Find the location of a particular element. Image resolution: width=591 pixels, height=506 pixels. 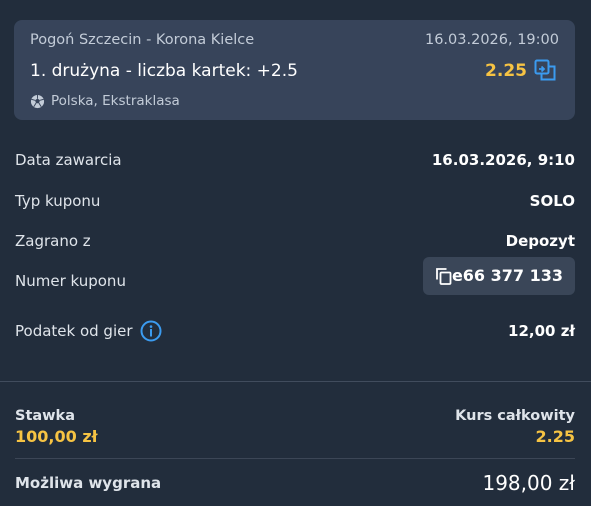

event-odds: 2.25 is located at coordinates (506, 71).